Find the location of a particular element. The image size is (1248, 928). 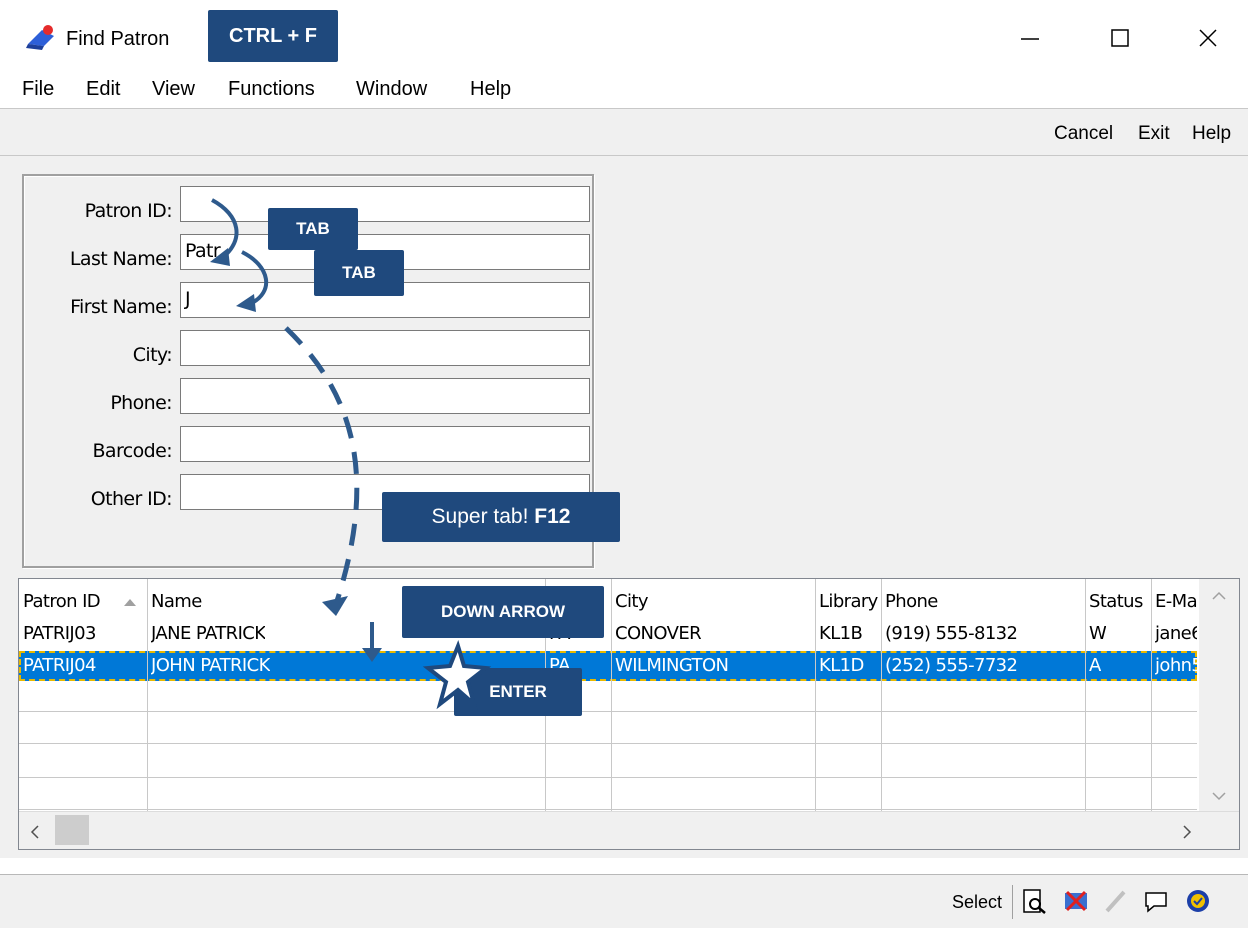

menu-edit: Edit is located at coordinates (103, 89).